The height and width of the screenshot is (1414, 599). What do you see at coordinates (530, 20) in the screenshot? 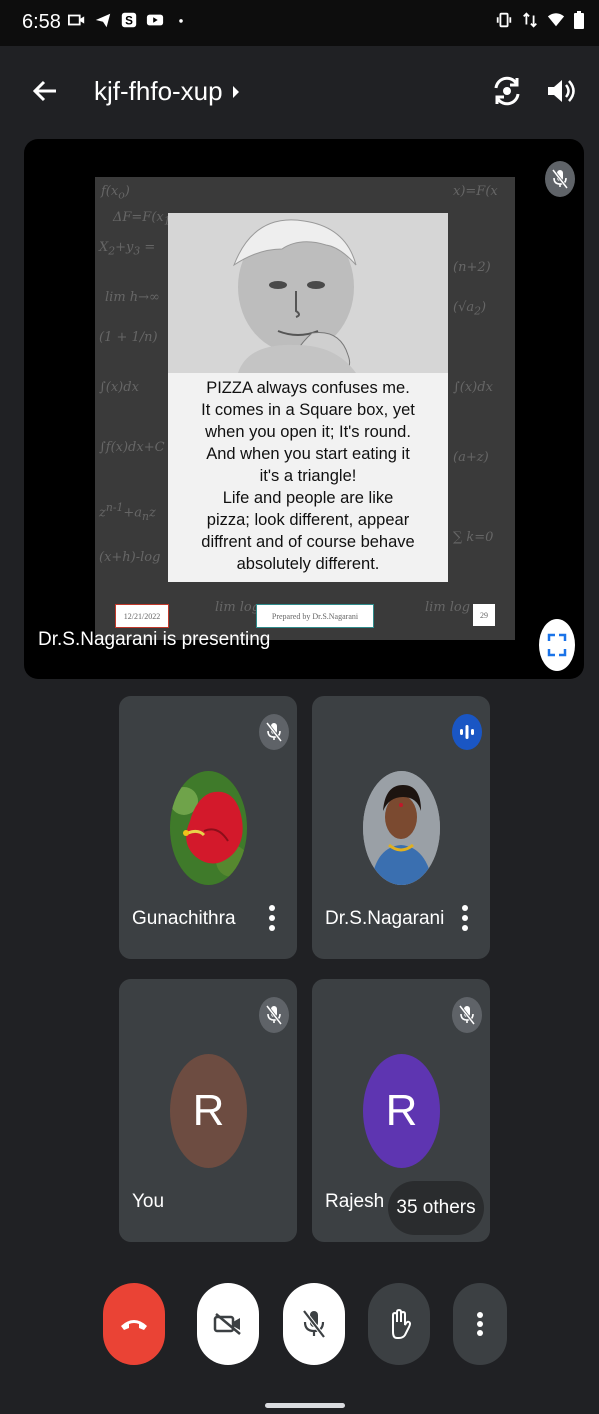
I see `data-transfer-icon` at bounding box center [530, 20].